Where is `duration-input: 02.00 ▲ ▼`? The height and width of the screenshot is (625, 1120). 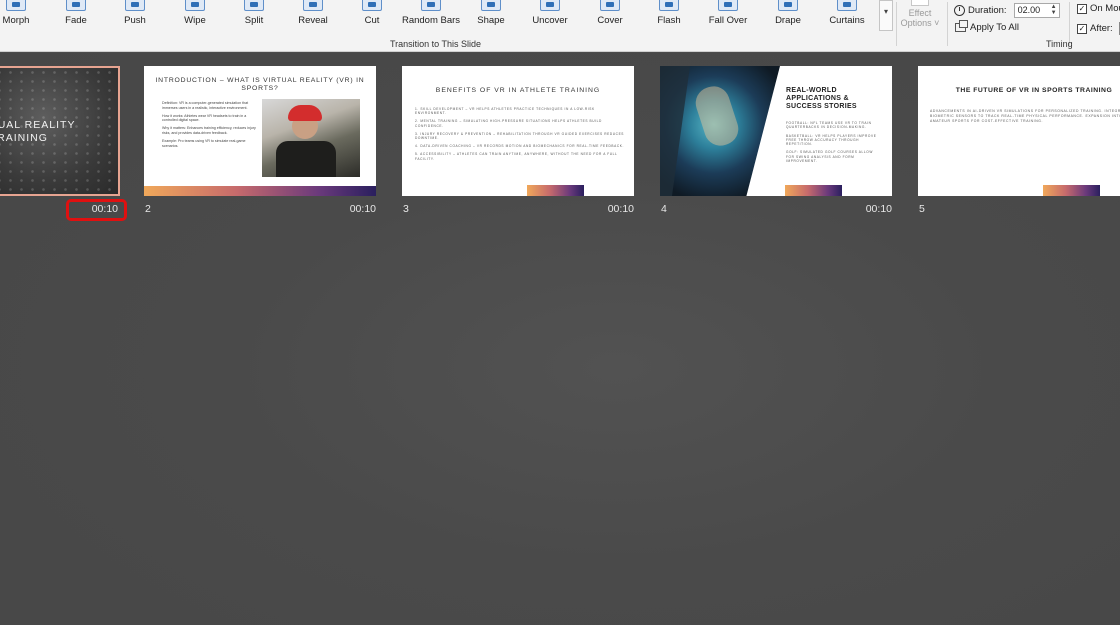 duration-input: 02.00 ▲ ▼ is located at coordinates (1036, 10).